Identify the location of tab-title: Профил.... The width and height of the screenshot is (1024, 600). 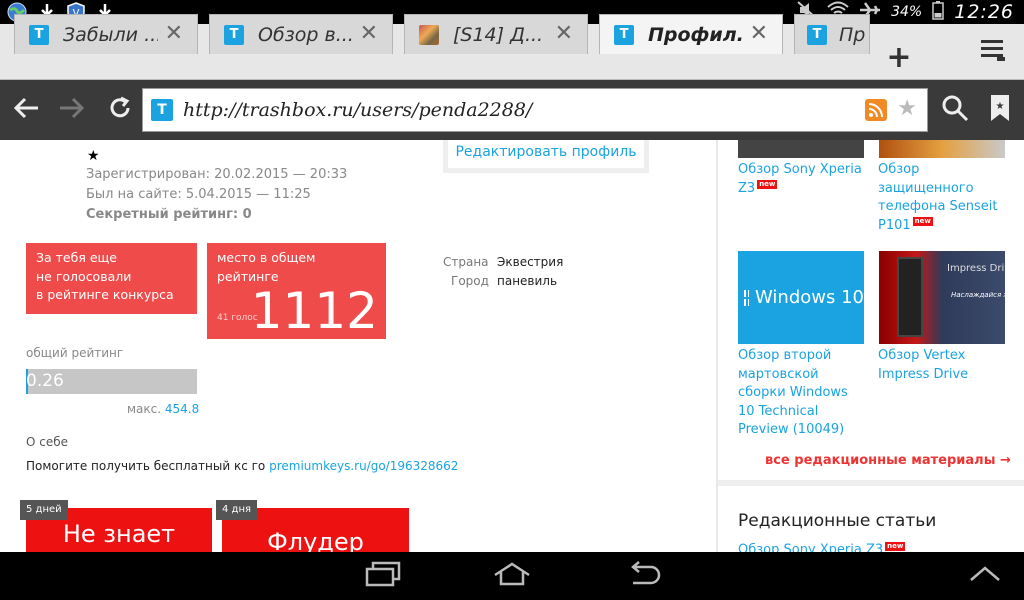
(695, 34).